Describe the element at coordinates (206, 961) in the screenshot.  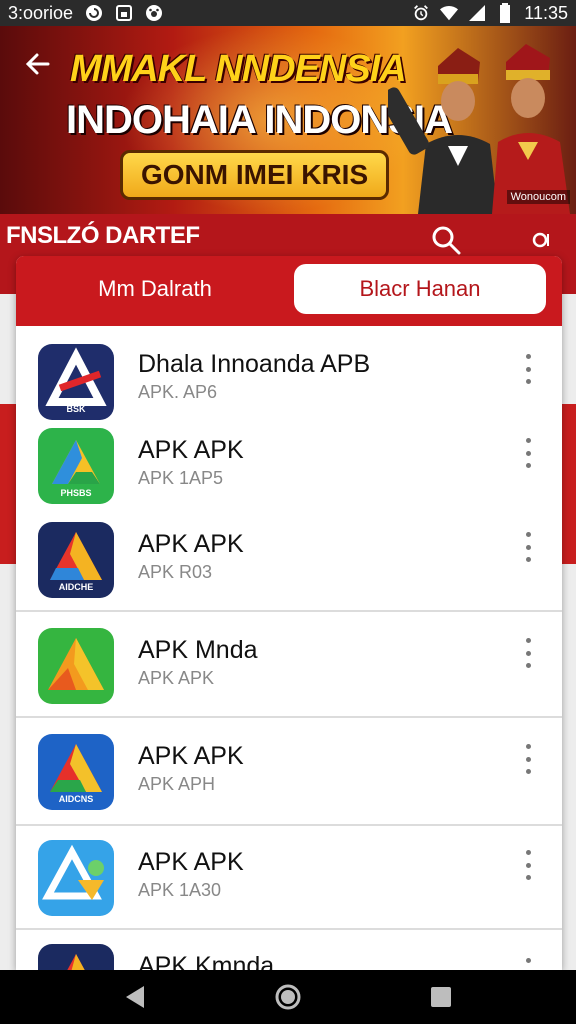
I see `app-title: APK Kmnda` at that location.